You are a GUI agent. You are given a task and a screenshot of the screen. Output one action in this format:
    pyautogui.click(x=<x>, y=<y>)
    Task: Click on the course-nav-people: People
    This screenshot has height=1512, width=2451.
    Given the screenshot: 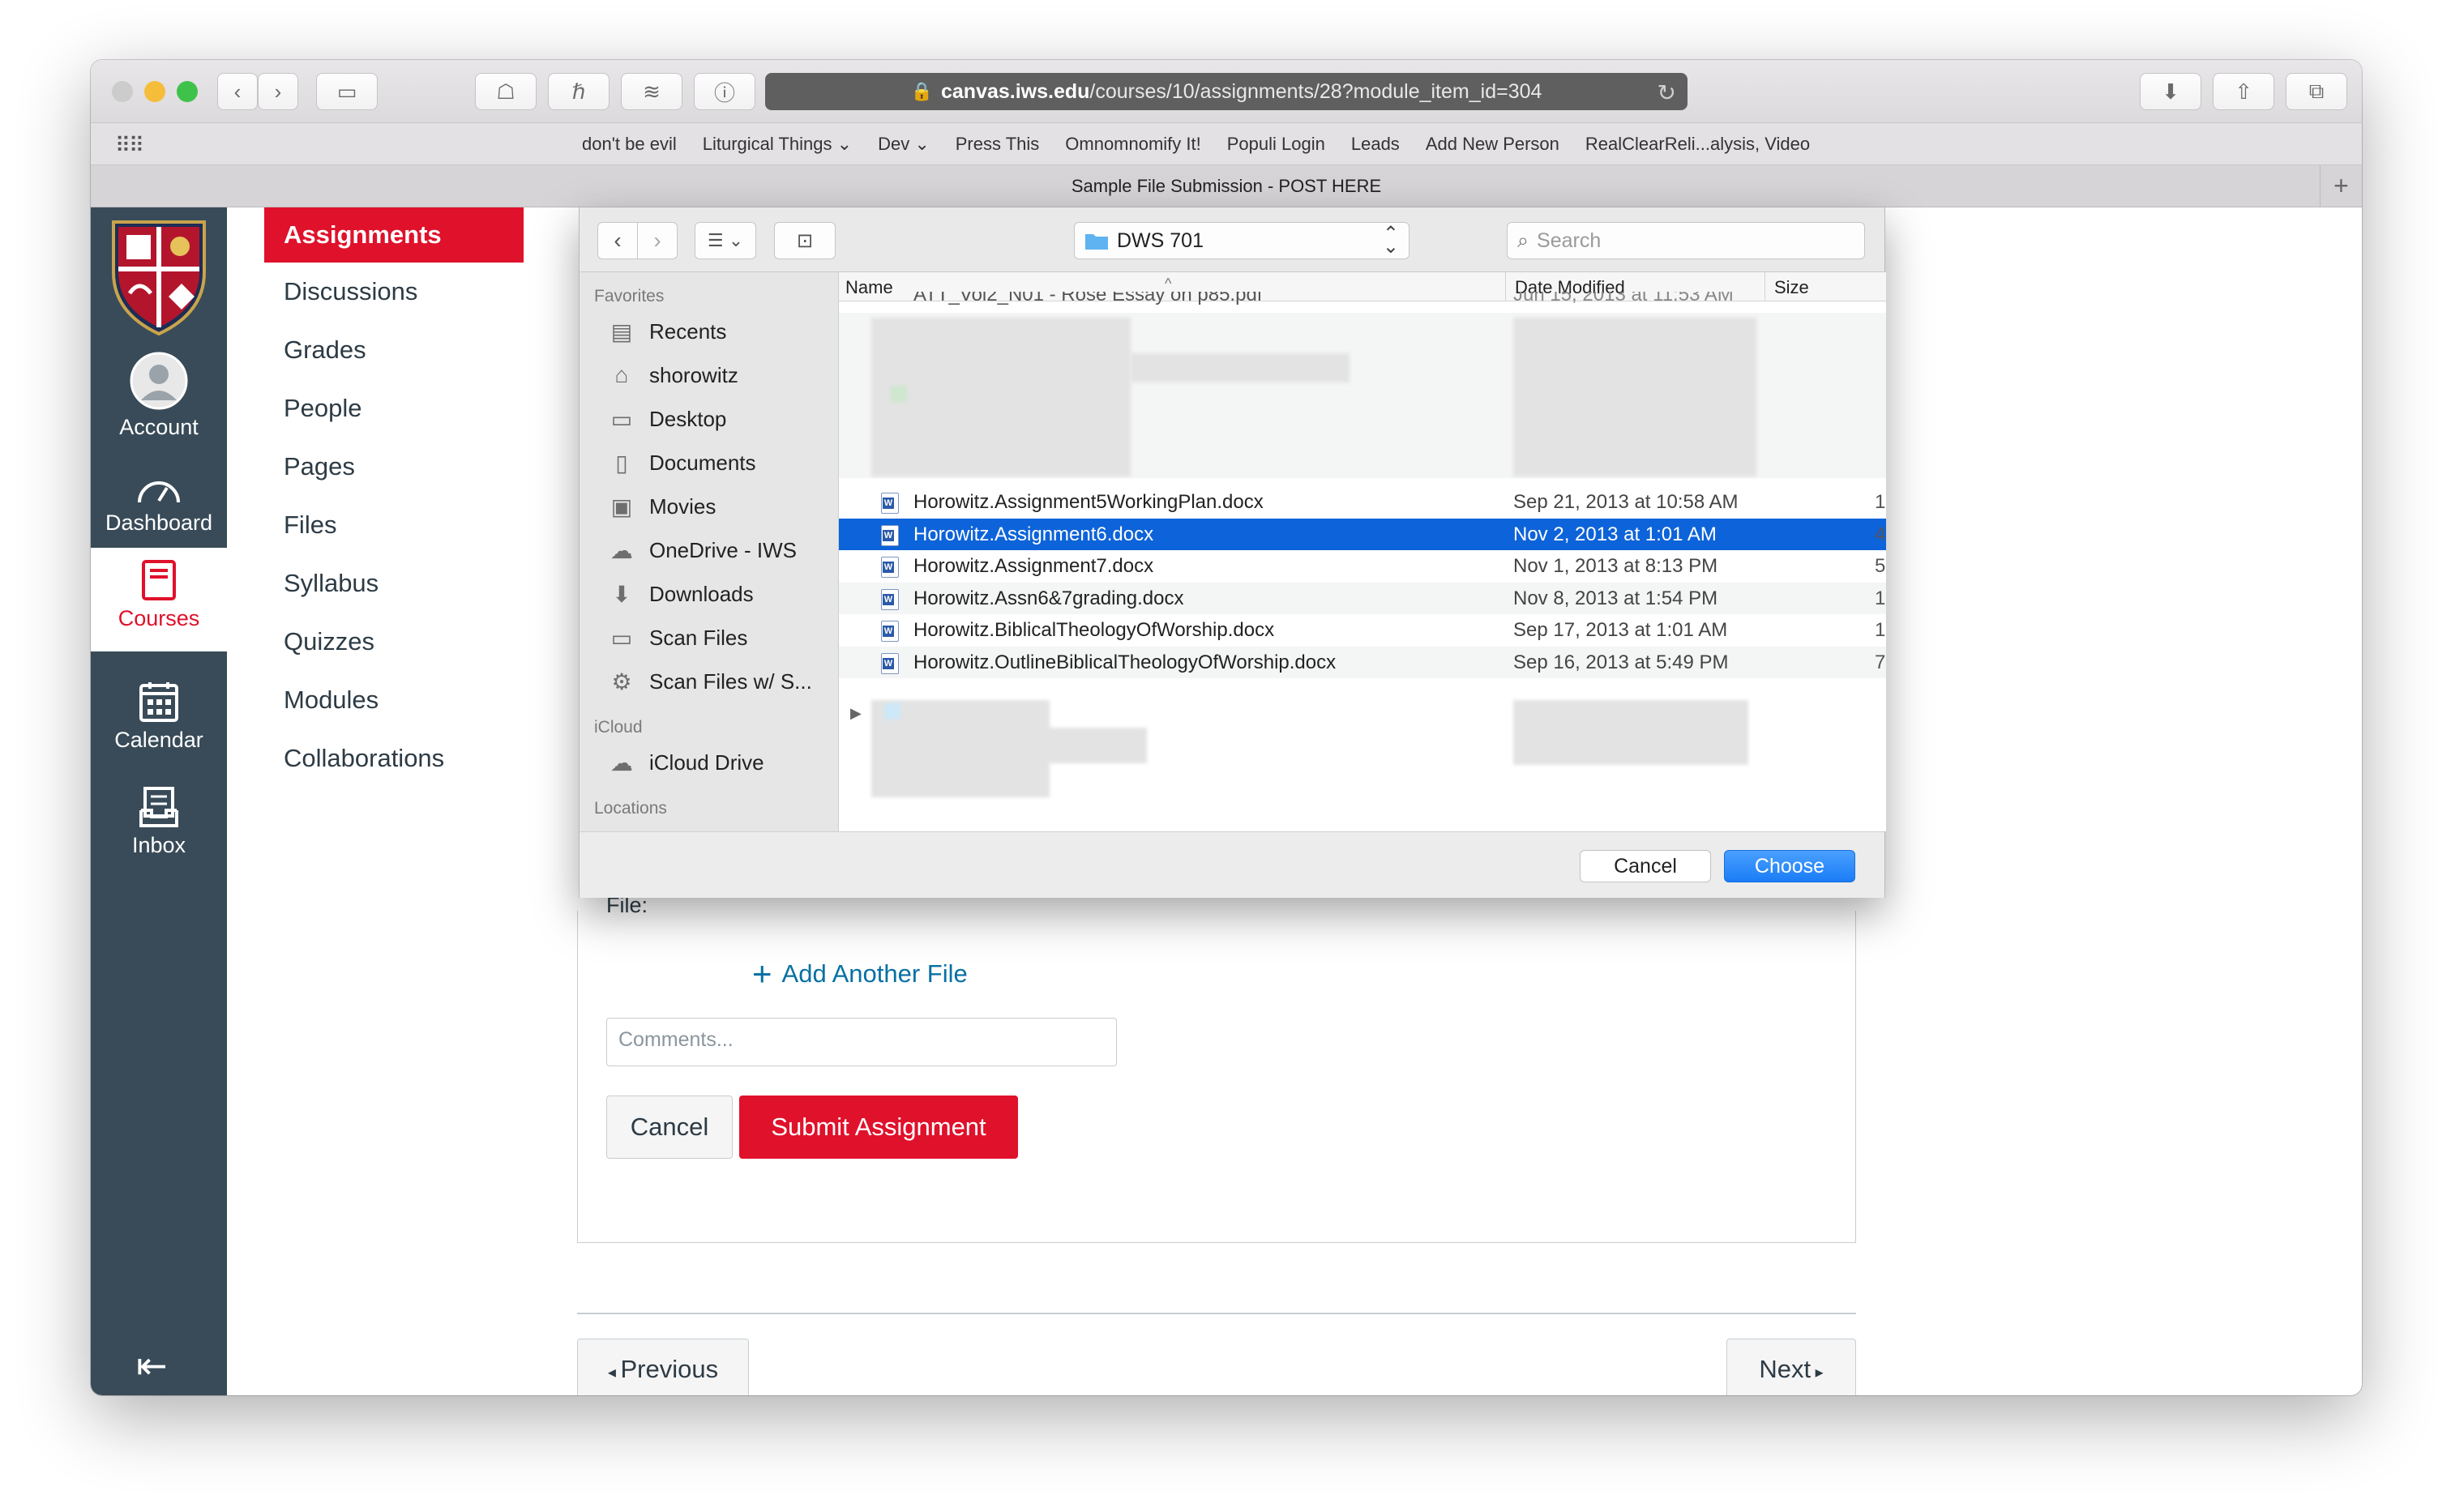 What is the action you would take?
    pyautogui.click(x=394, y=408)
    